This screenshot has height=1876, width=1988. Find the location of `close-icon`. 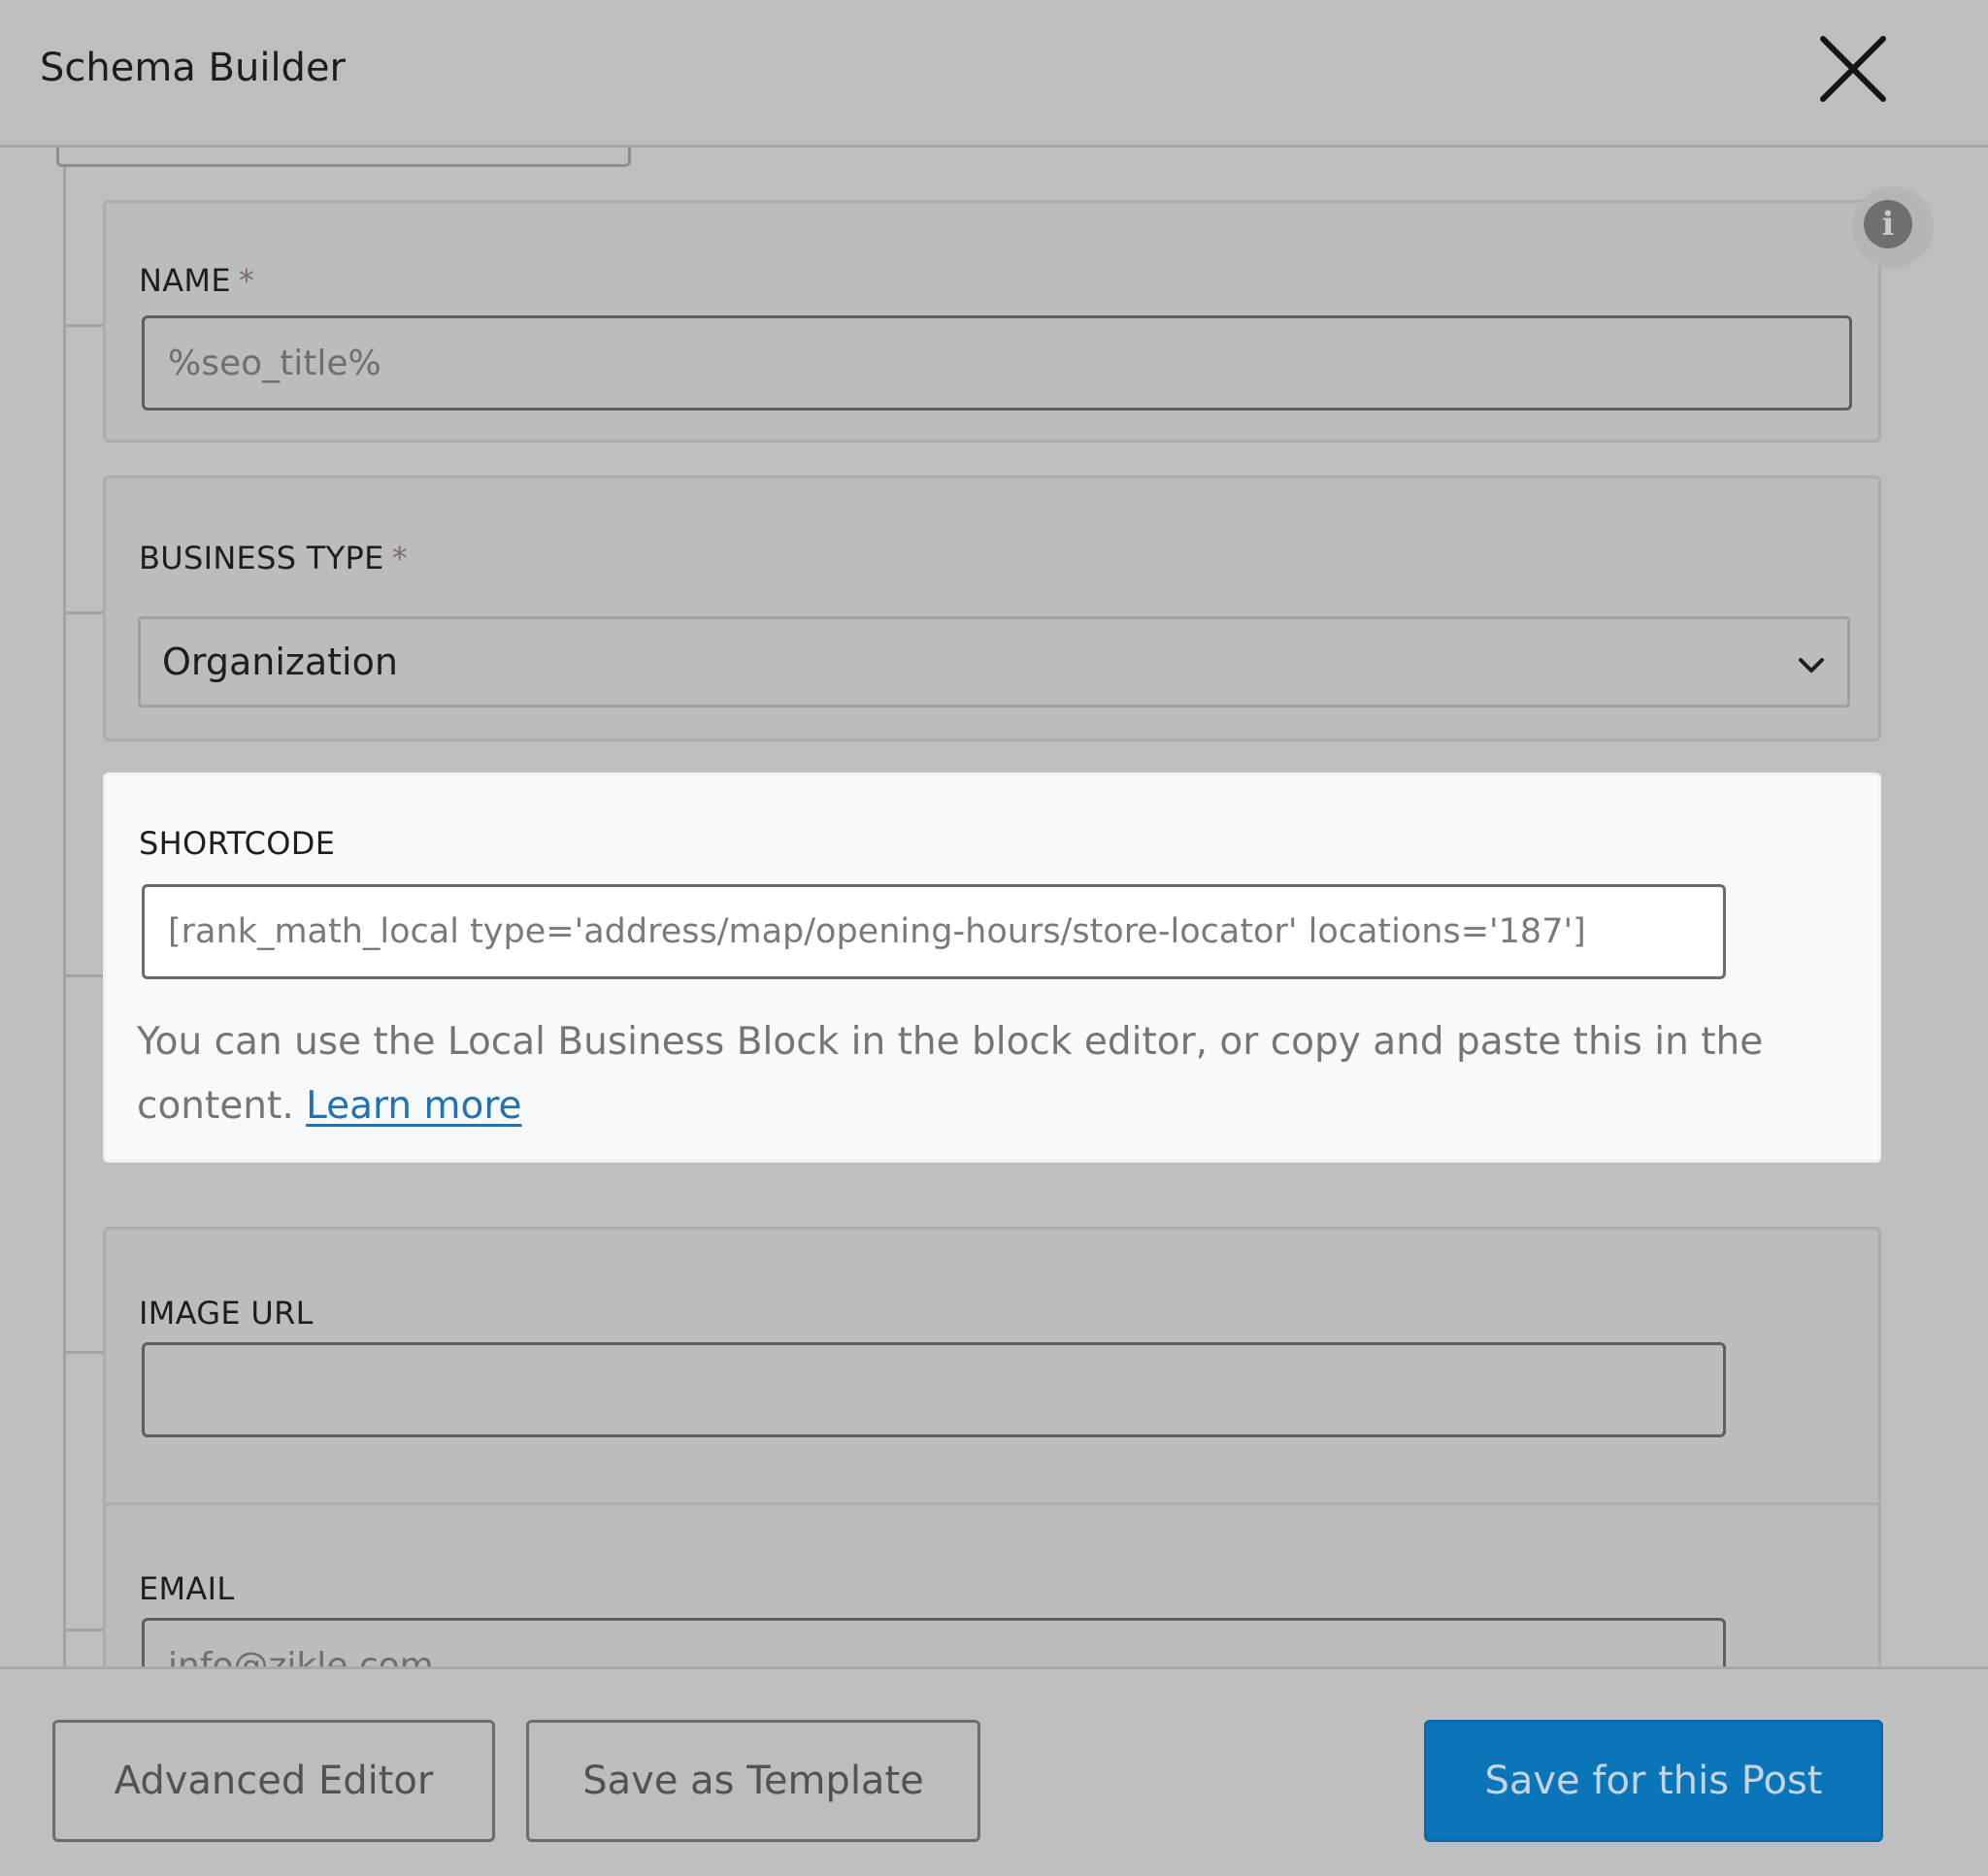

close-icon is located at coordinates (1853, 69).